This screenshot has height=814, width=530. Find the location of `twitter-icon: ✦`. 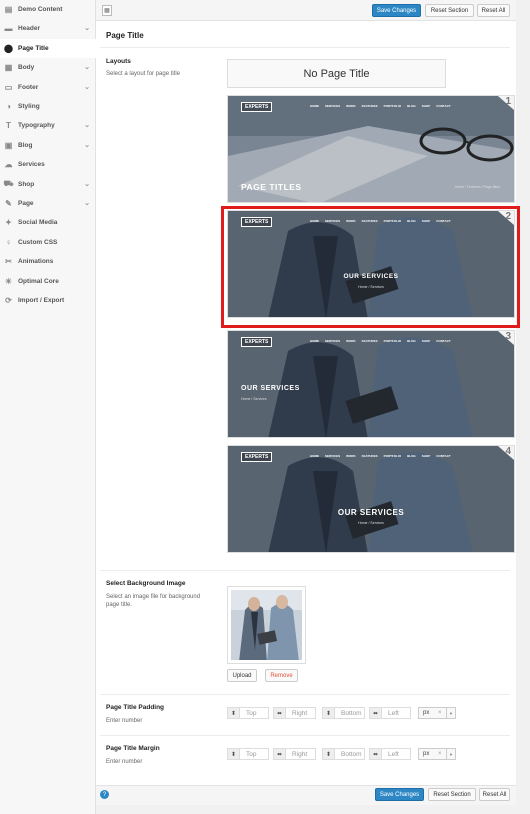

twitter-icon: ✦ is located at coordinates (8, 223).